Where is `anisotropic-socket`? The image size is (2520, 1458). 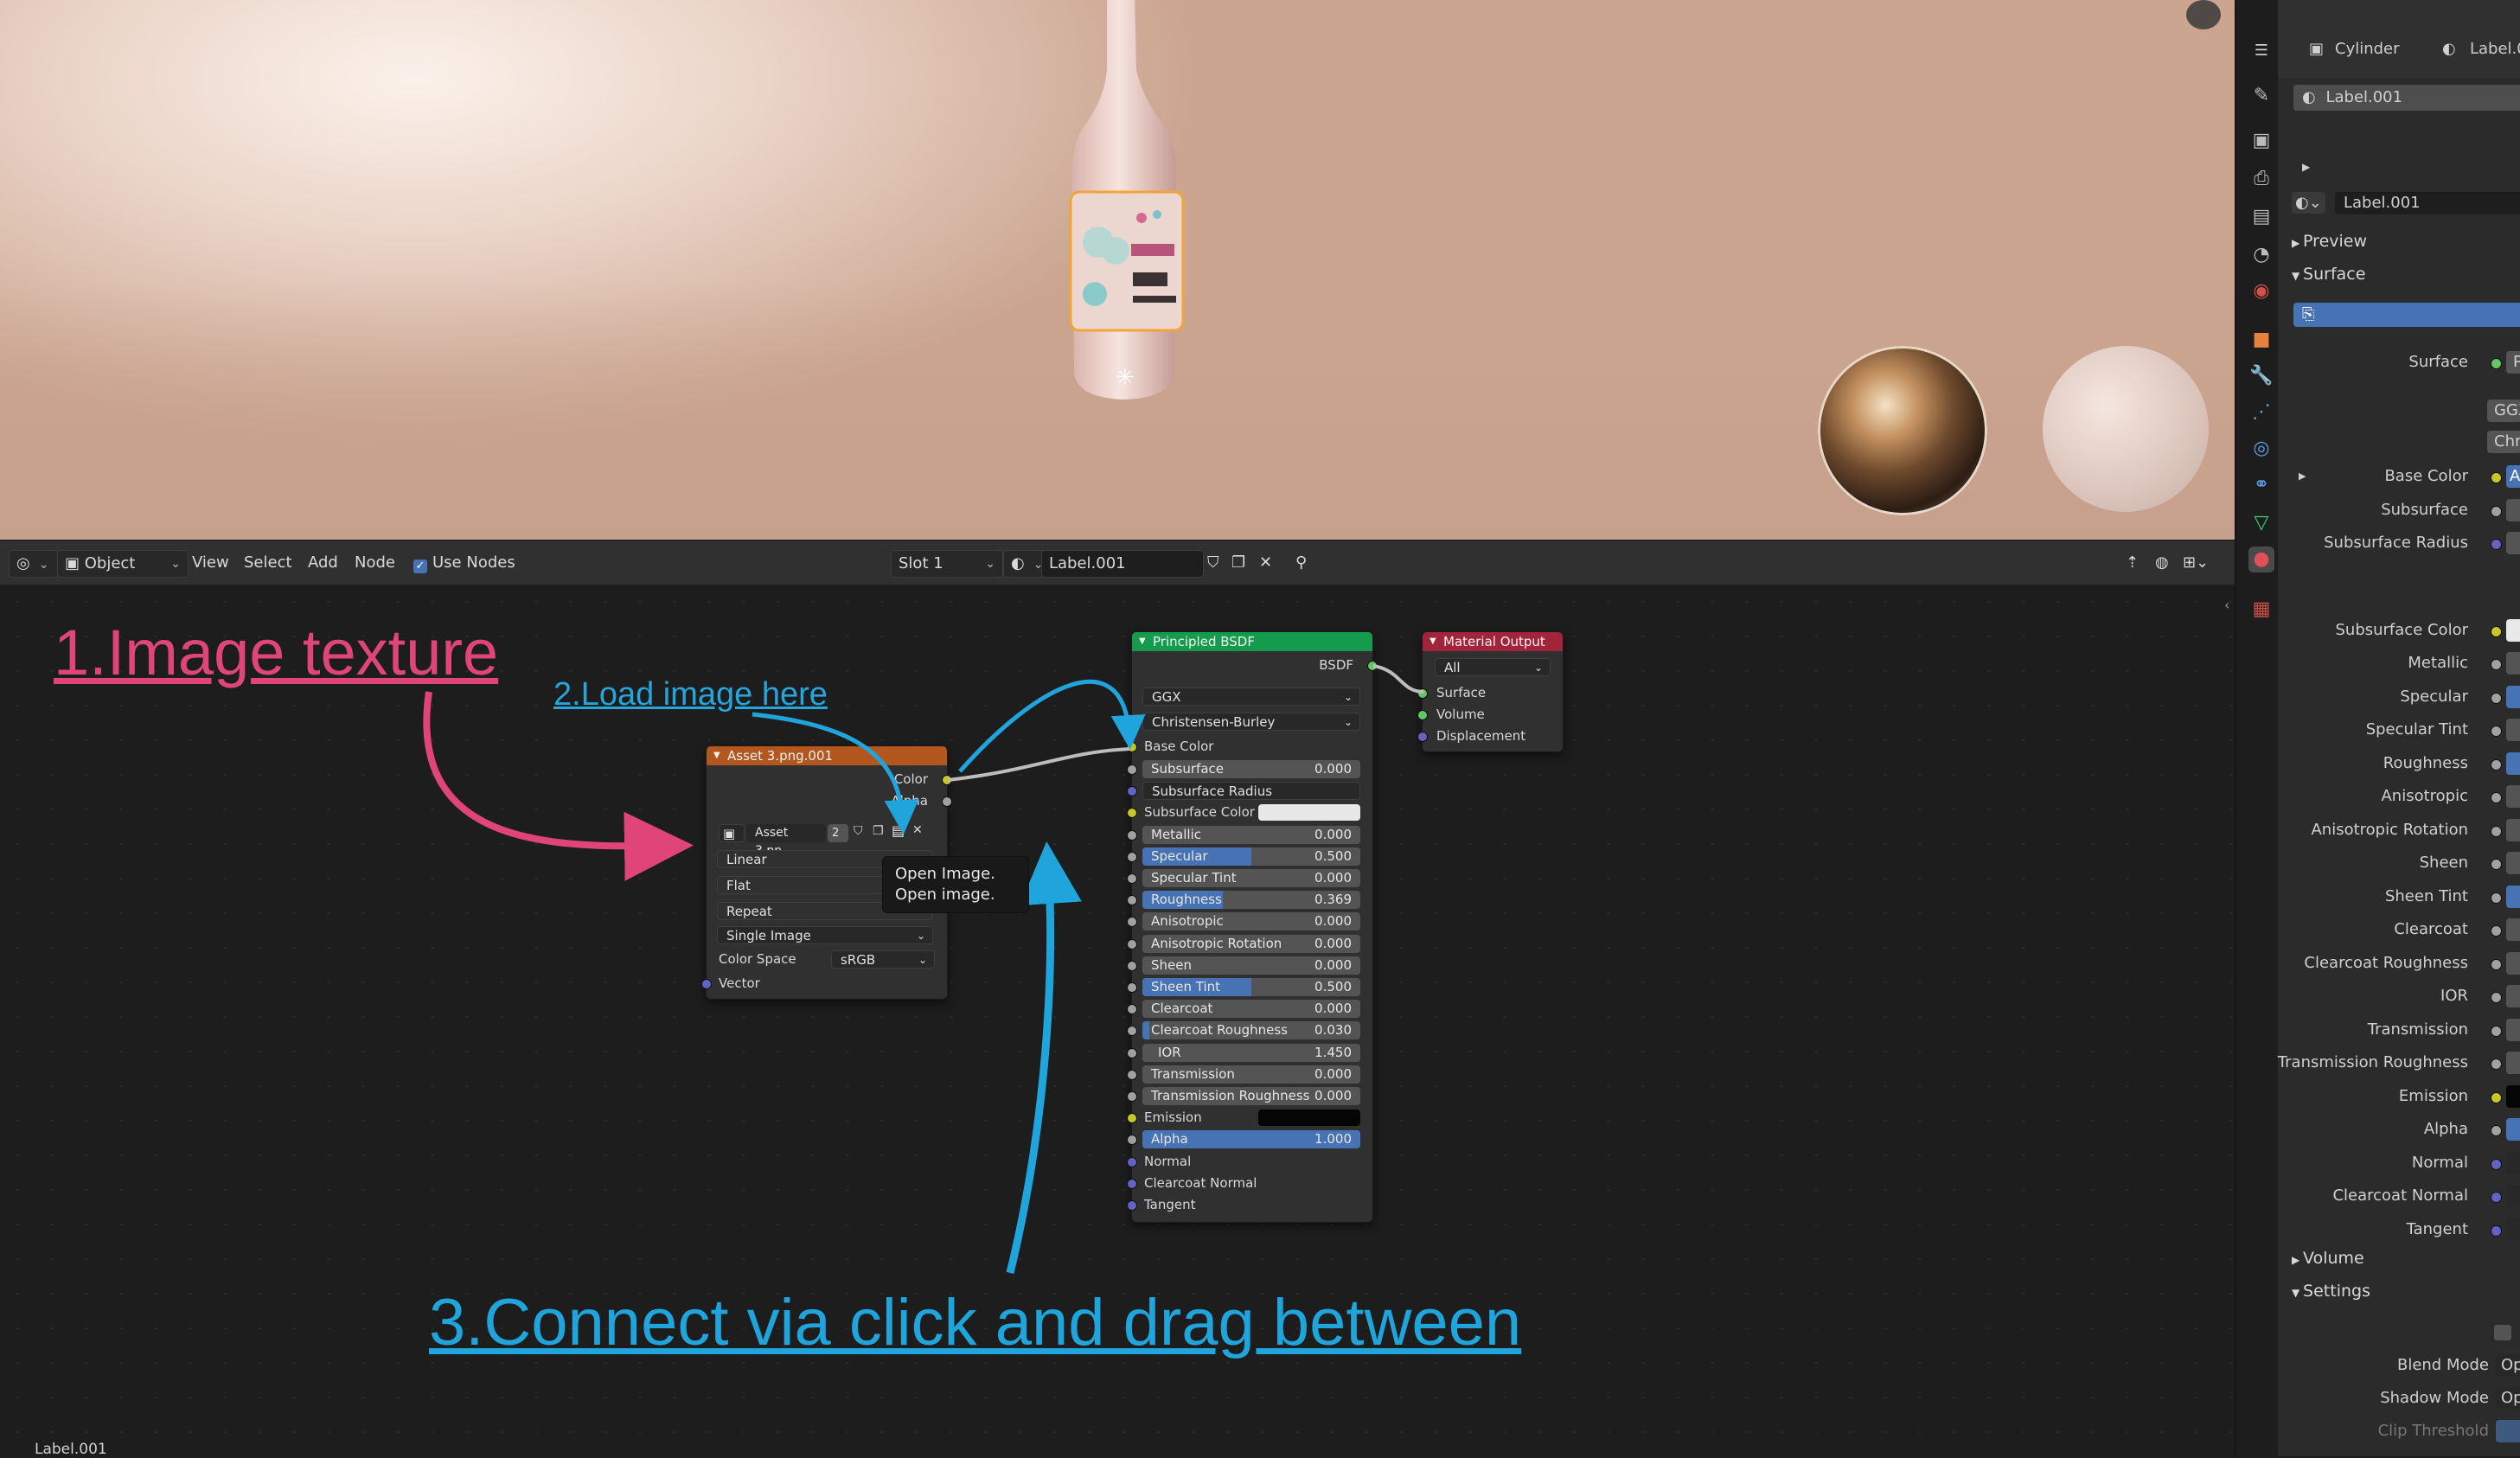 anisotropic-socket is located at coordinates (1132, 922).